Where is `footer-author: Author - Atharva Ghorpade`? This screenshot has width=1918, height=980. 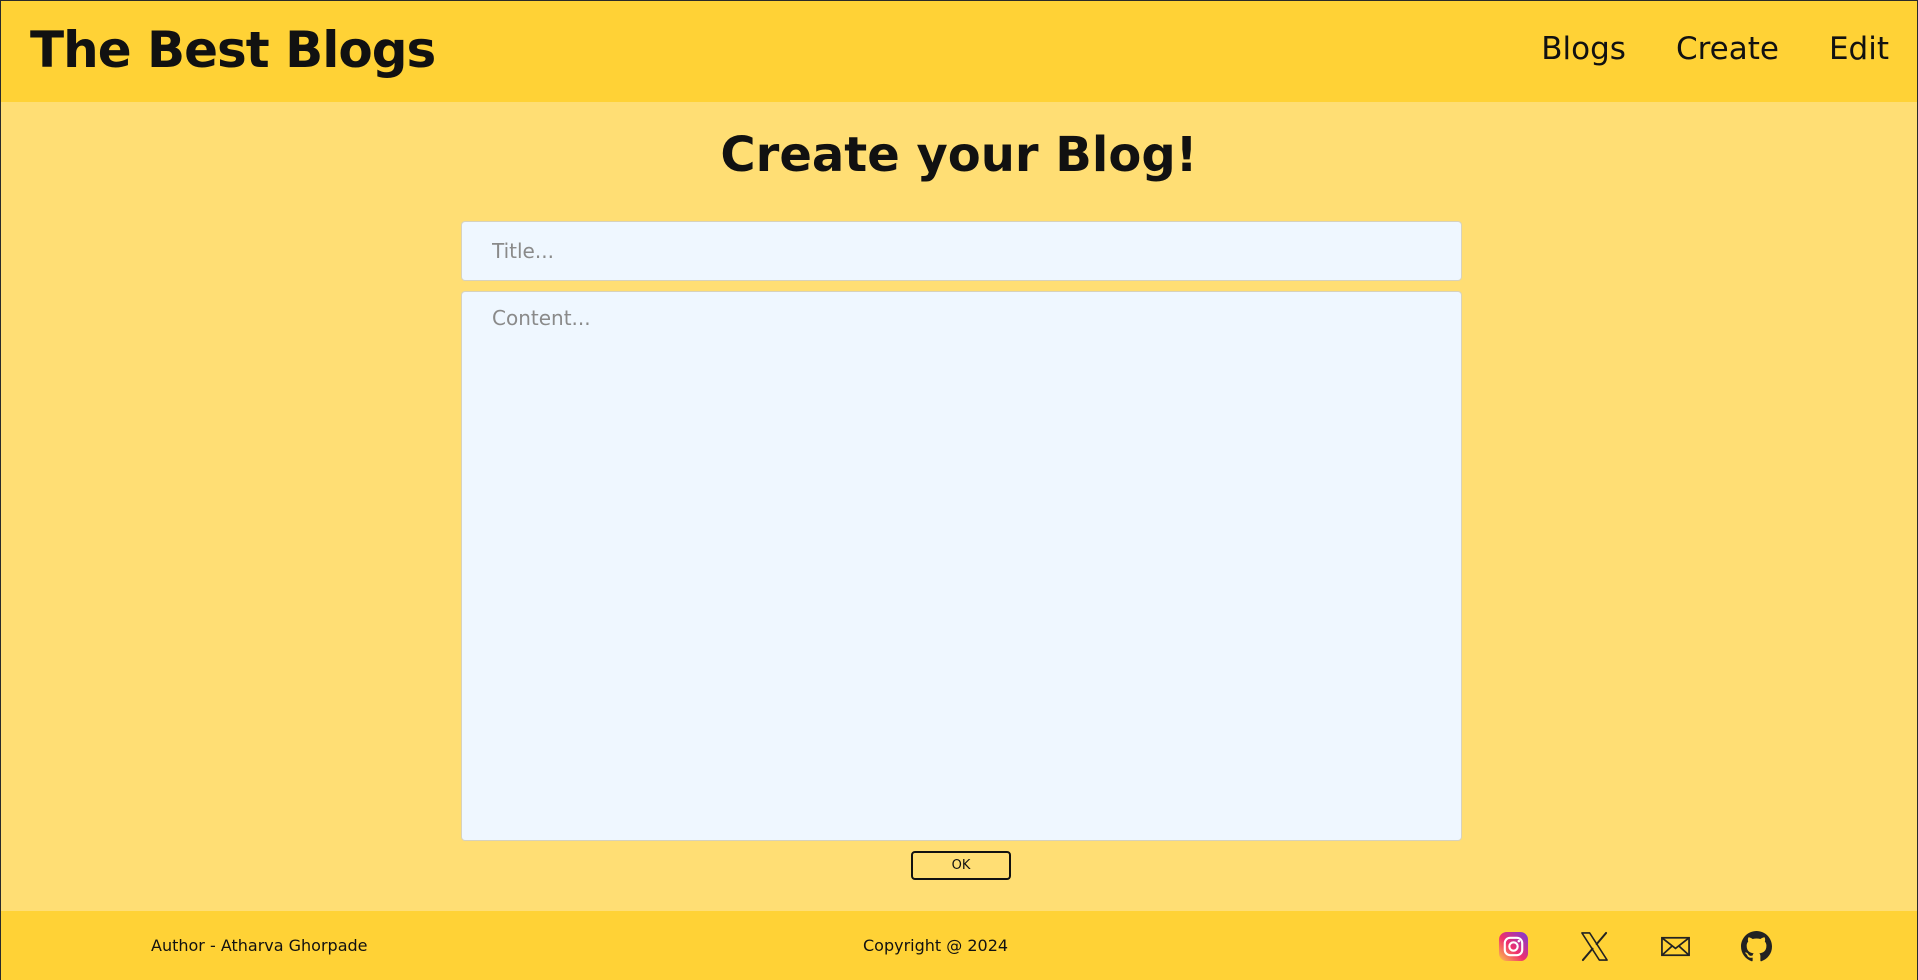 footer-author: Author - Atharva Ghorpade is located at coordinates (259, 945).